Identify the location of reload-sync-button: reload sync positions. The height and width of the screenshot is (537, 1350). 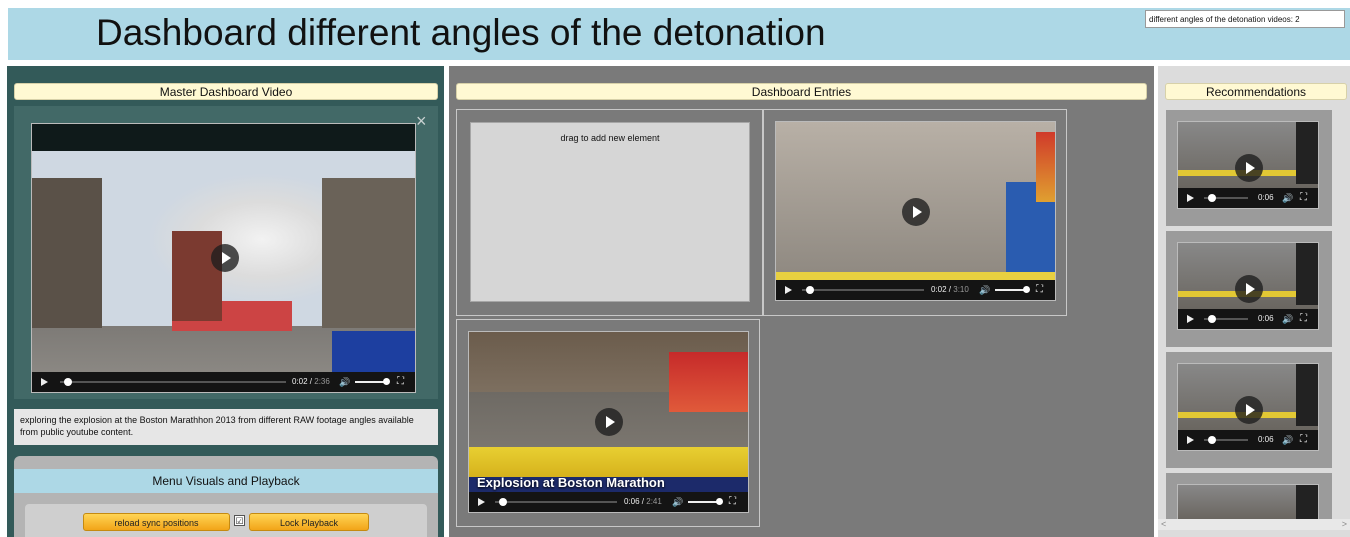
(156, 522).